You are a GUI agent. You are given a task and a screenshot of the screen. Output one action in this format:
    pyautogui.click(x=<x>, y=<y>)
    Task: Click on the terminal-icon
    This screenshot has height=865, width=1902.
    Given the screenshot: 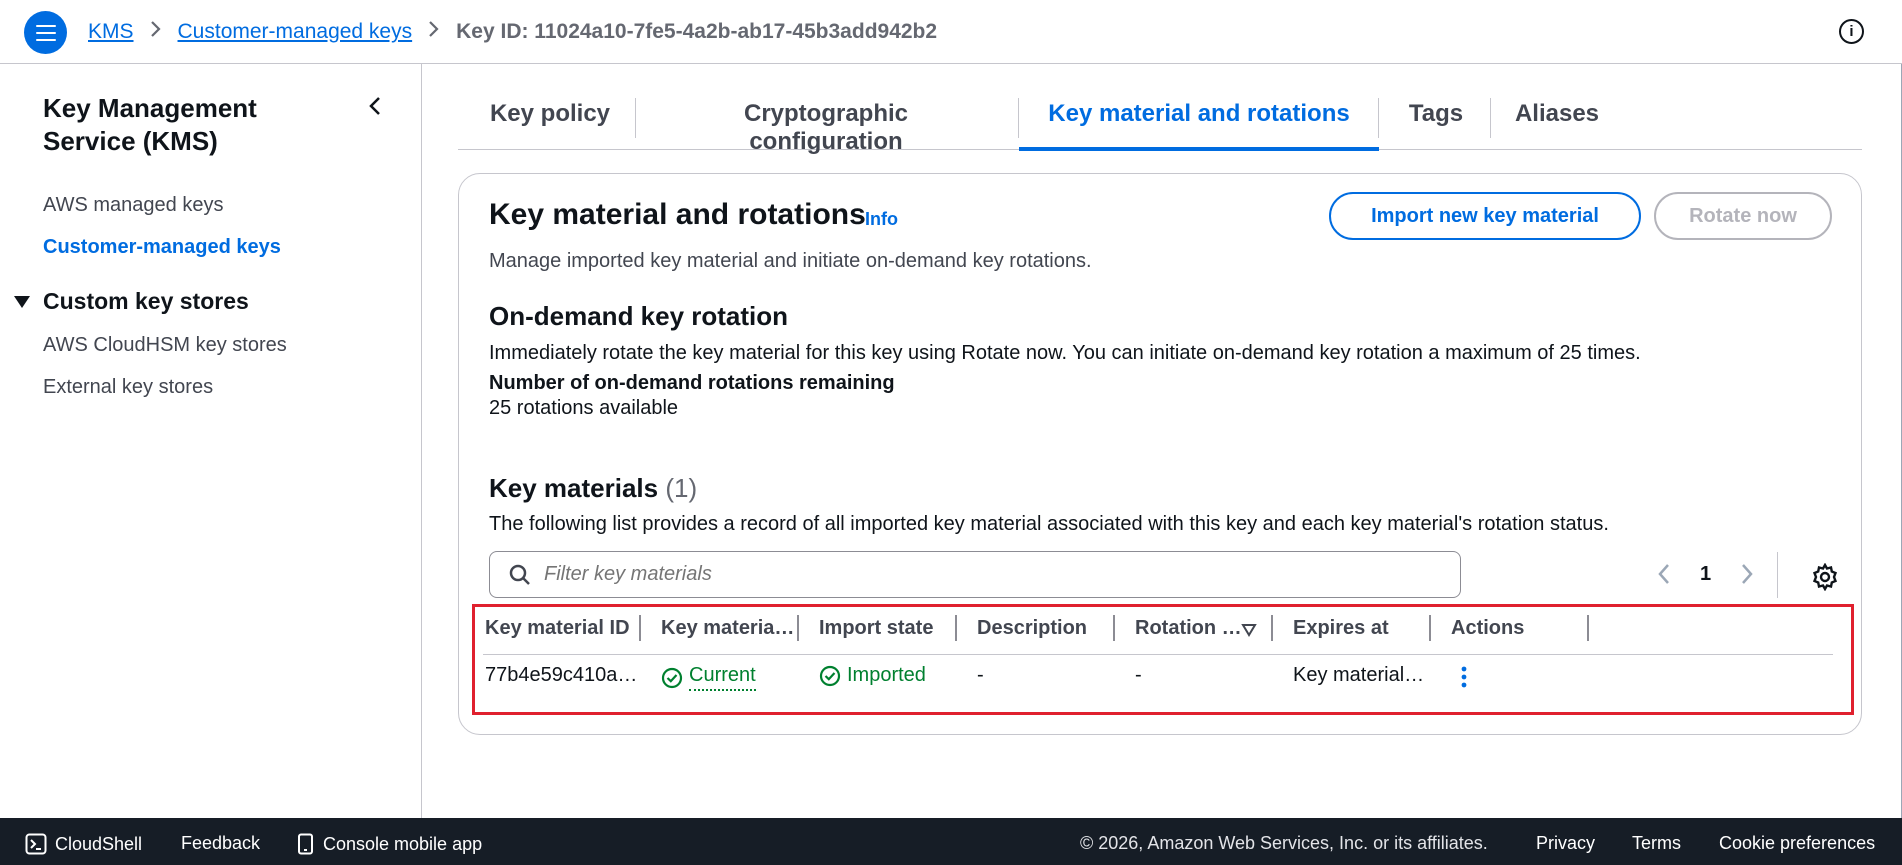 What is the action you would take?
    pyautogui.click(x=36, y=844)
    